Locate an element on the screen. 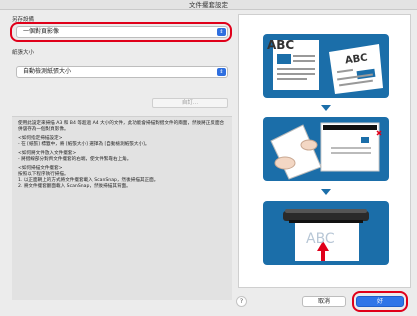 This screenshot has width=417, height=316. window-title: 文件擺套設定 is located at coordinates (208, 5).